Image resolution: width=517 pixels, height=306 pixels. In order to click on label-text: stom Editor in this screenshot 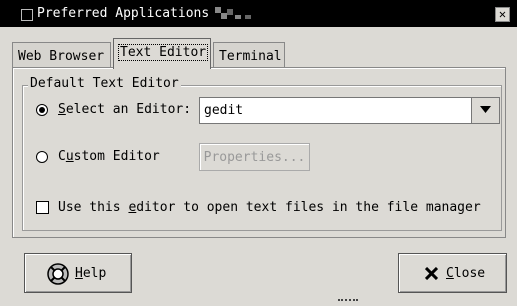, I will do `click(116, 156)`.